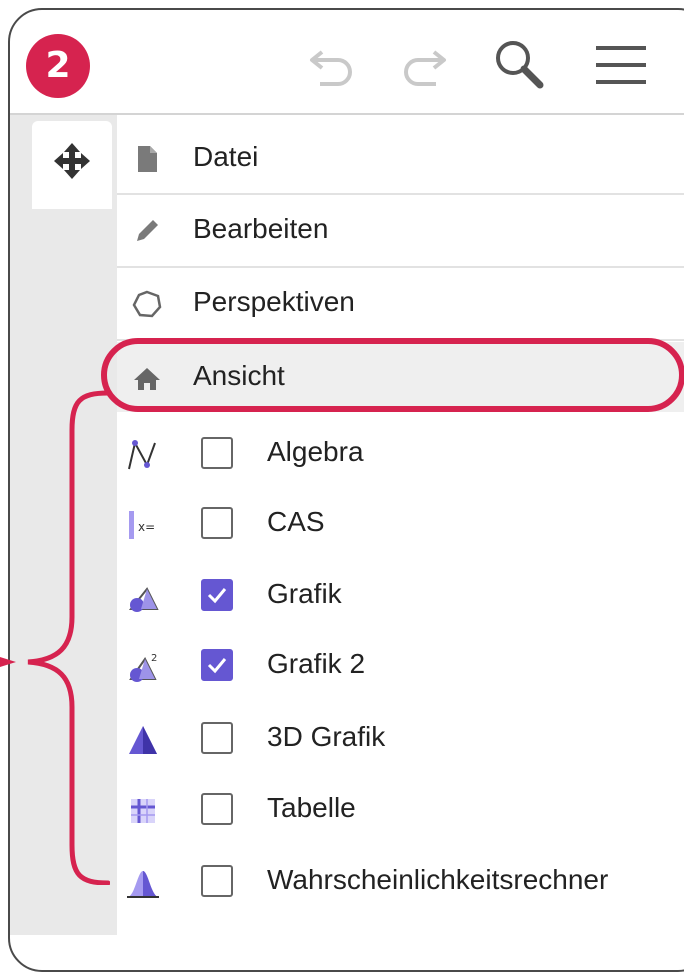 This screenshot has width=684, height=972. What do you see at coordinates (143, 667) in the screenshot?
I see `graphics-2-icon: 2` at bounding box center [143, 667].